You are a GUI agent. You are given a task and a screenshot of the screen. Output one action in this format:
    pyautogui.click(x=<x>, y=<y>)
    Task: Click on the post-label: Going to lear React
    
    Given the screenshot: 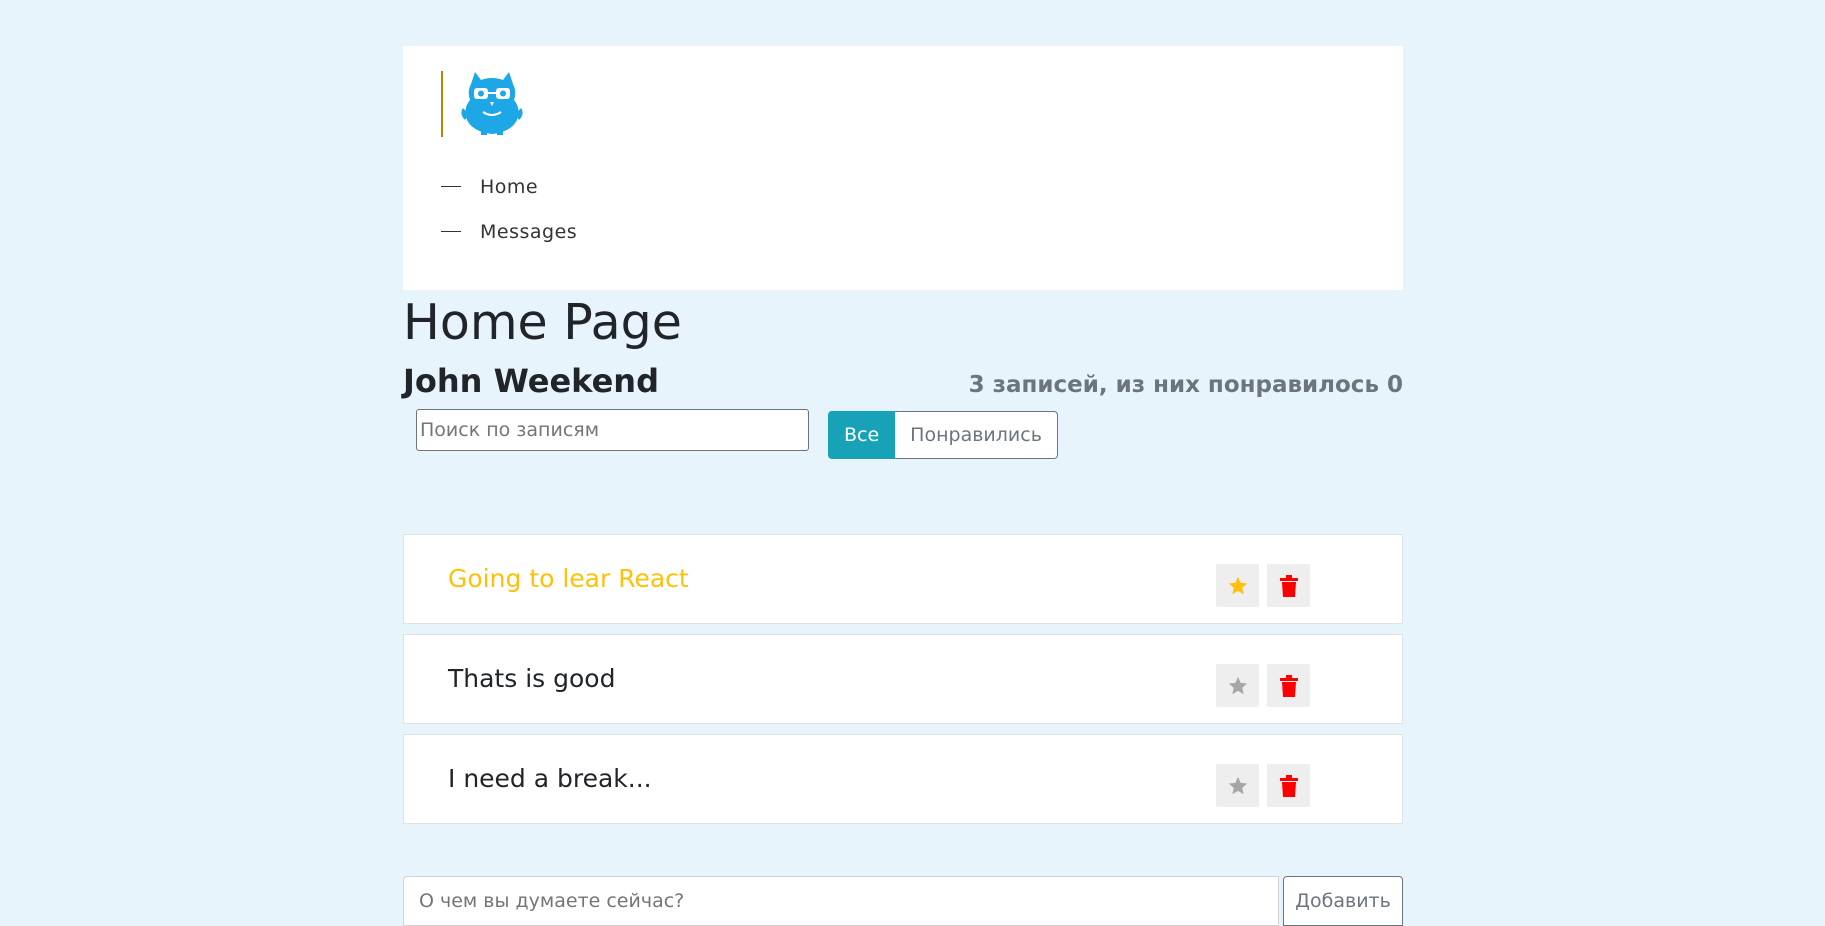 What is the action you would take?
    pyautogui.click(x=568, y=579)
    